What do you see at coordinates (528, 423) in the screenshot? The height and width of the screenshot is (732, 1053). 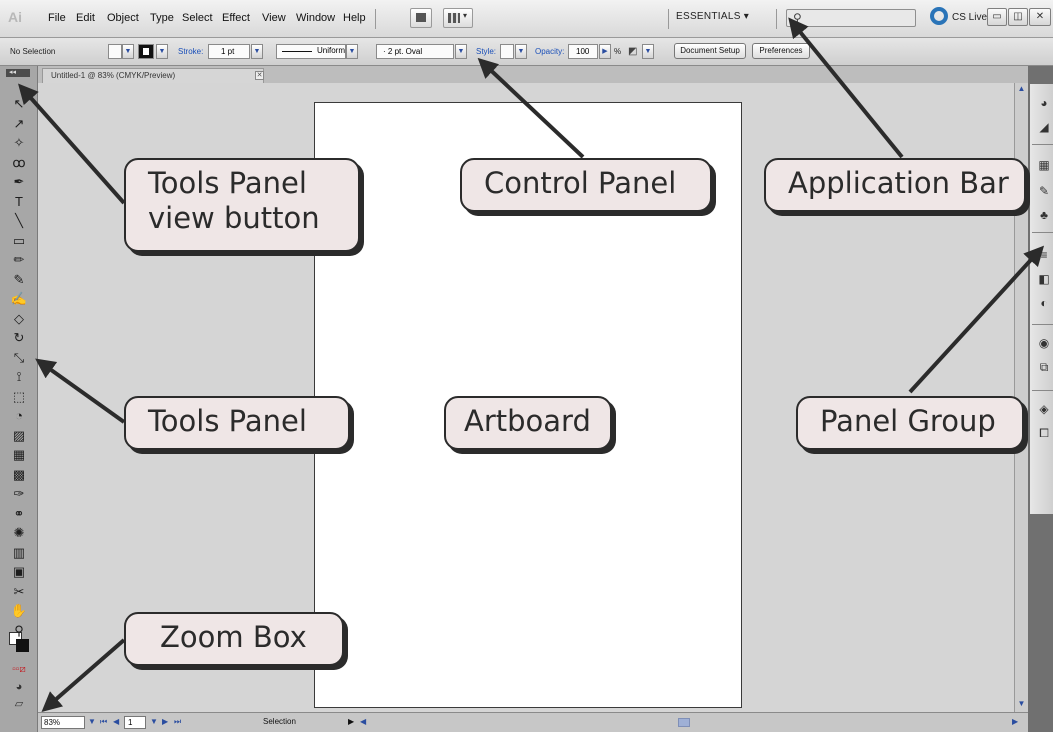 I see `callout-artboard: Artboard` at bounding box center [528, 423].